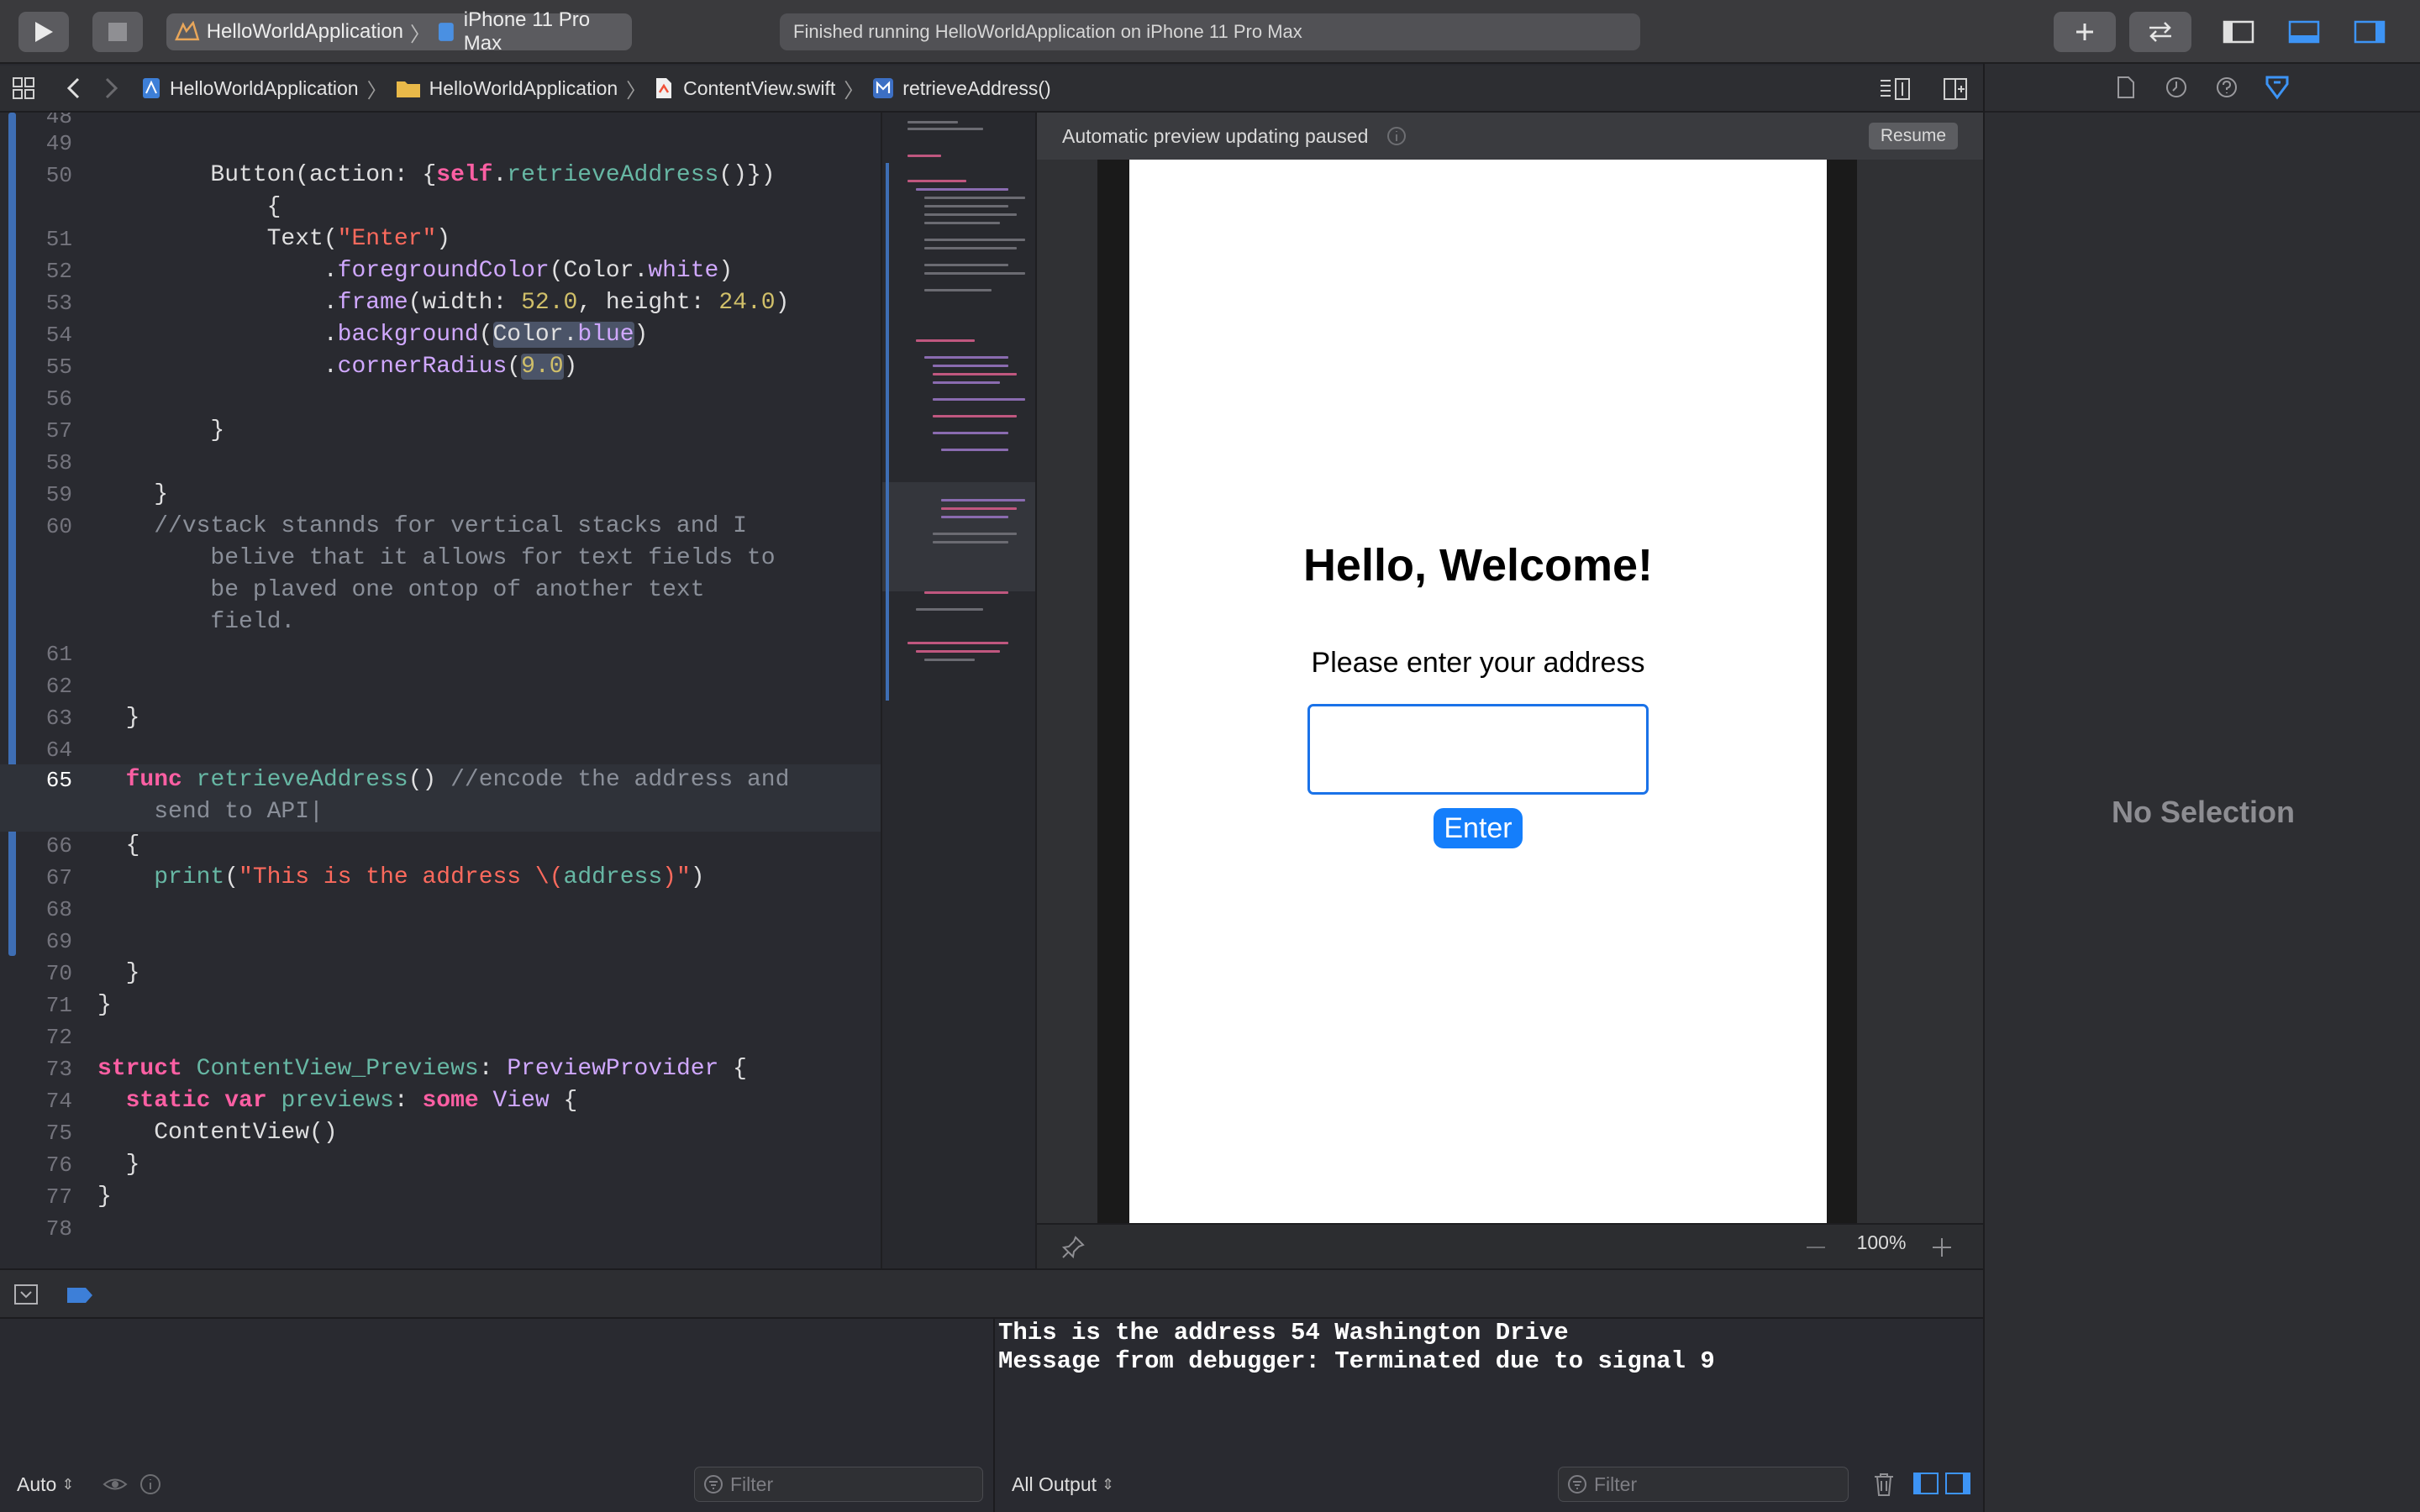 The image size is (2420, 1512). What do you see at coordinates (58, 1229) in the screenshot?
I see `line-number: 78` at bounding box center [58, 1229].